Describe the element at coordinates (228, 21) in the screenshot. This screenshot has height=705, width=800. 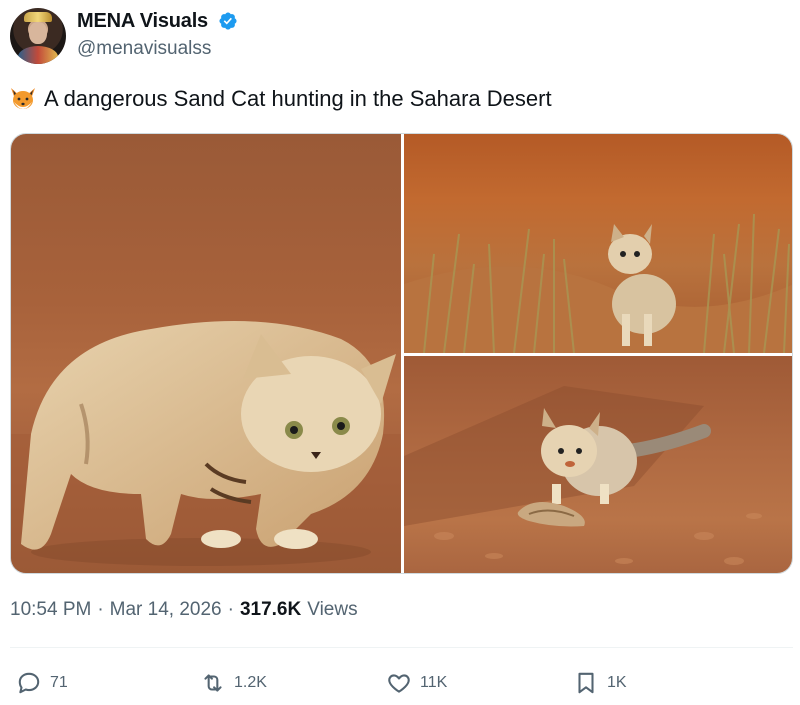
I see `verified-badge-icon` at that location.